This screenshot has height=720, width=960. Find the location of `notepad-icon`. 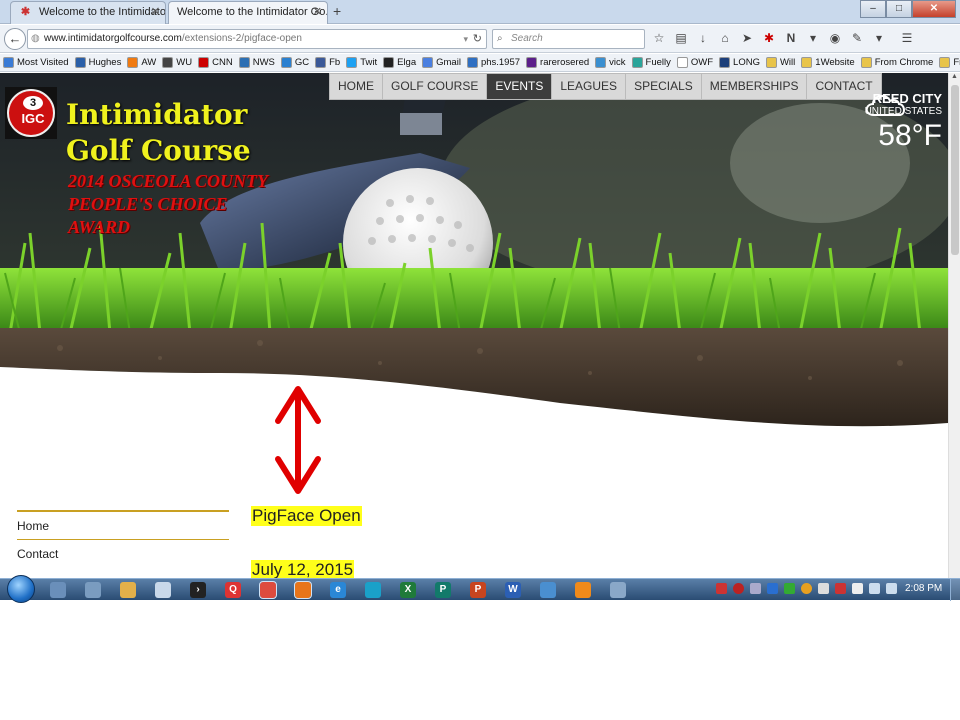

notepad-icon is located at coordinates (163, 590).